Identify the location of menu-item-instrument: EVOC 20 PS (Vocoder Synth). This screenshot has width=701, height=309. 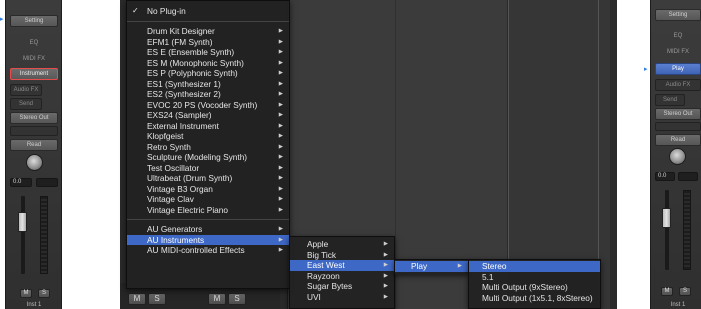
(208, 105).